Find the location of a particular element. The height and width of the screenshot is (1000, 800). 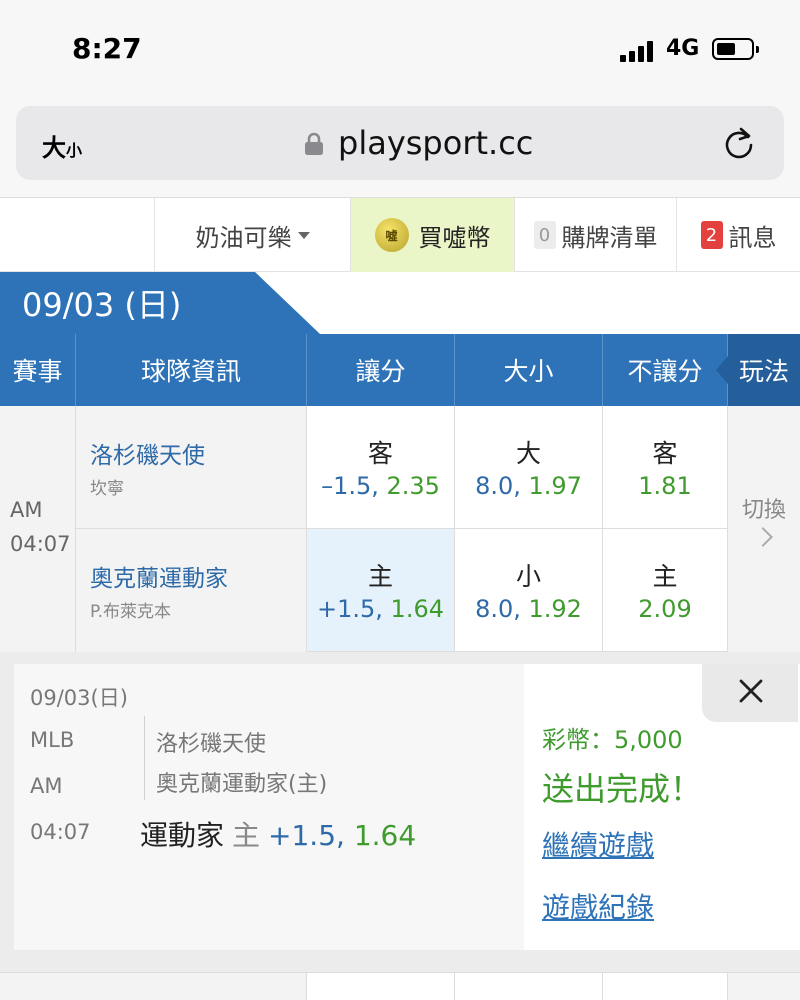

home-team-name: 奧克蘭運動家 is located at coordinates (159, 576).